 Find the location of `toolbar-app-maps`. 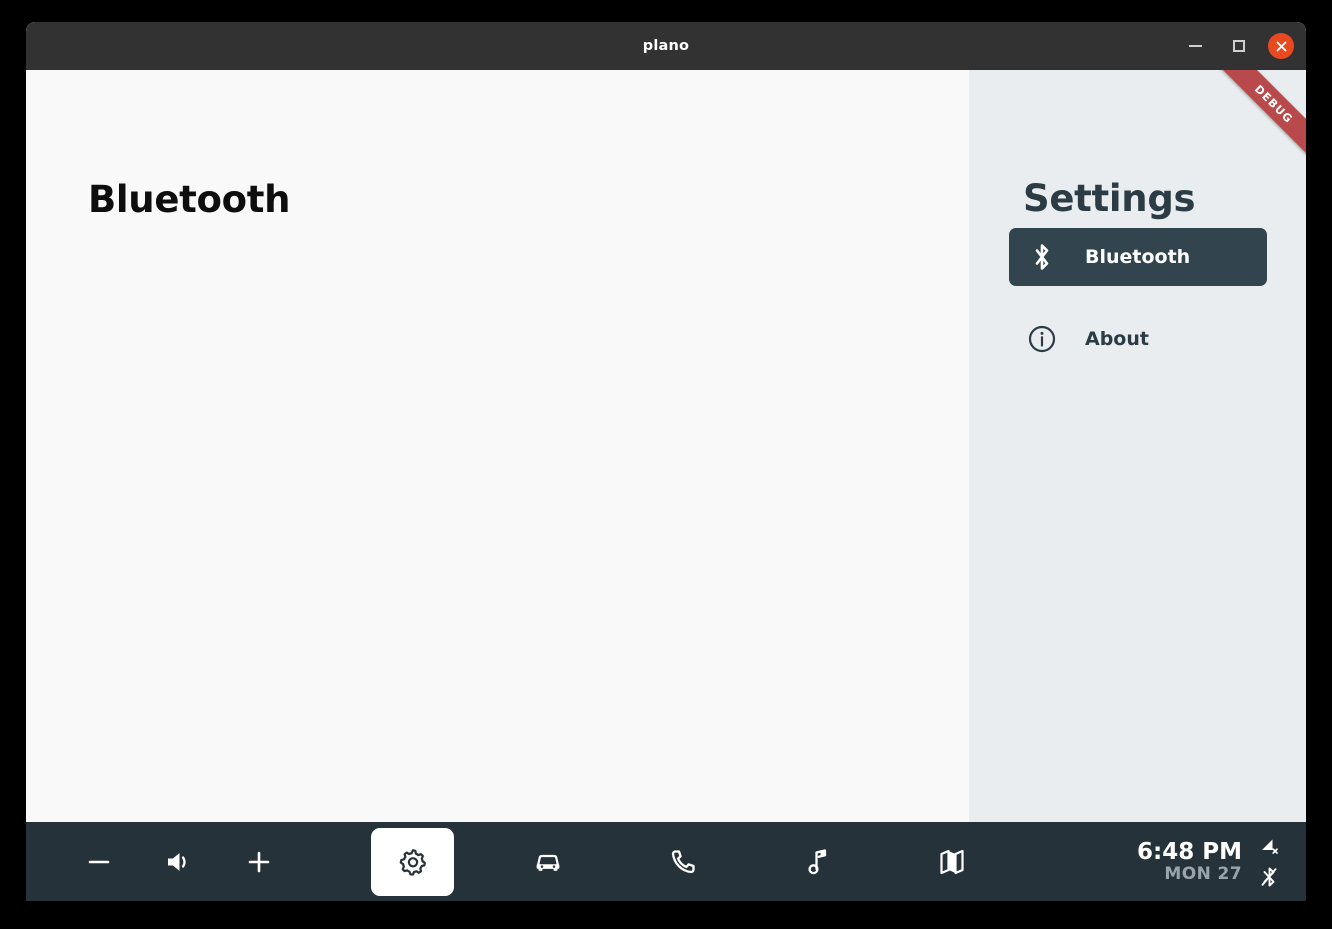

toolbar-app-maps is located at coordinates (952, 862).